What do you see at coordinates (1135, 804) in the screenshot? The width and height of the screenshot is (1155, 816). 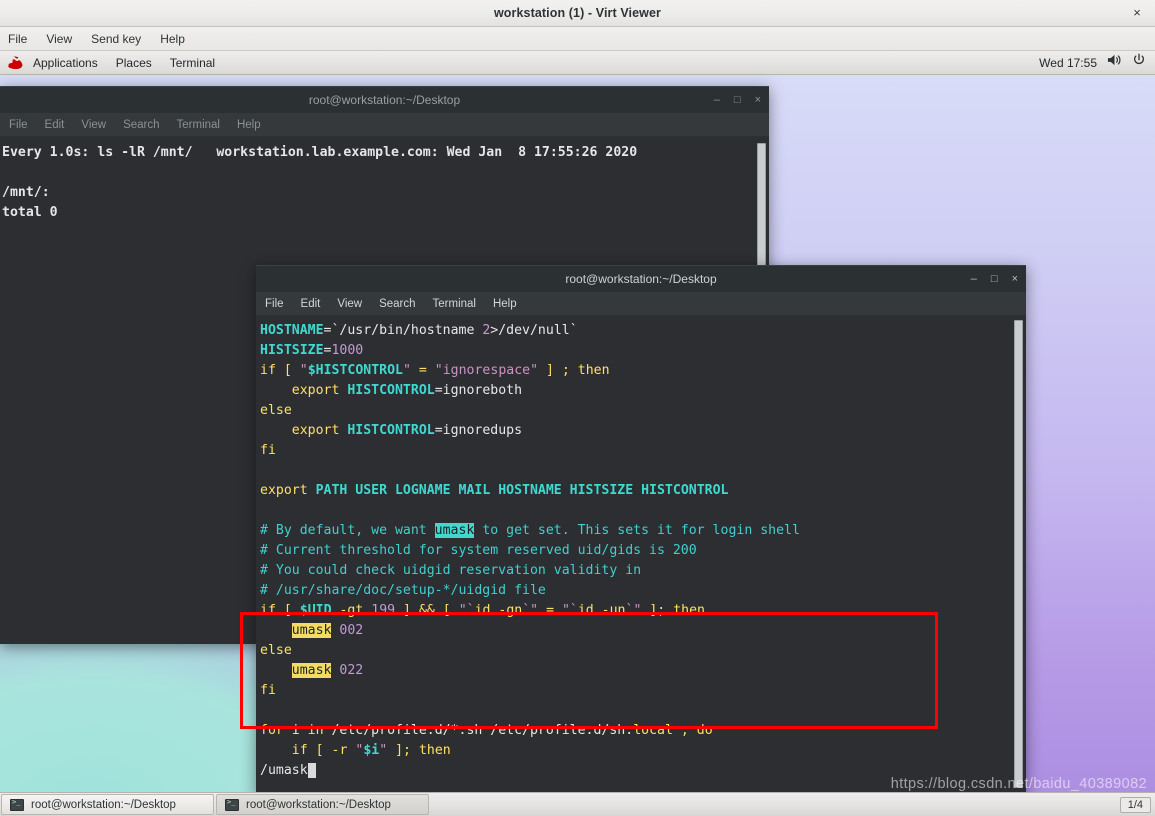 I see `workspace-indicator: 1/4` at bounding box center [1135, 804].